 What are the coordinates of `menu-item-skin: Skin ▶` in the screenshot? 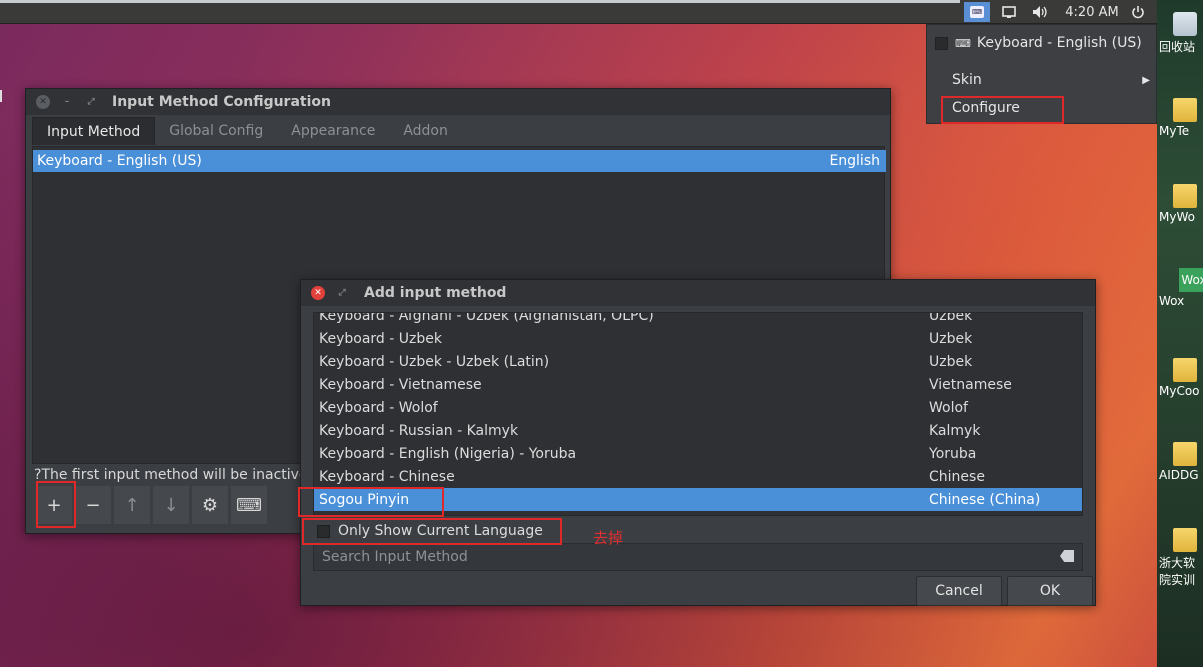 It's located at (1042, 80).